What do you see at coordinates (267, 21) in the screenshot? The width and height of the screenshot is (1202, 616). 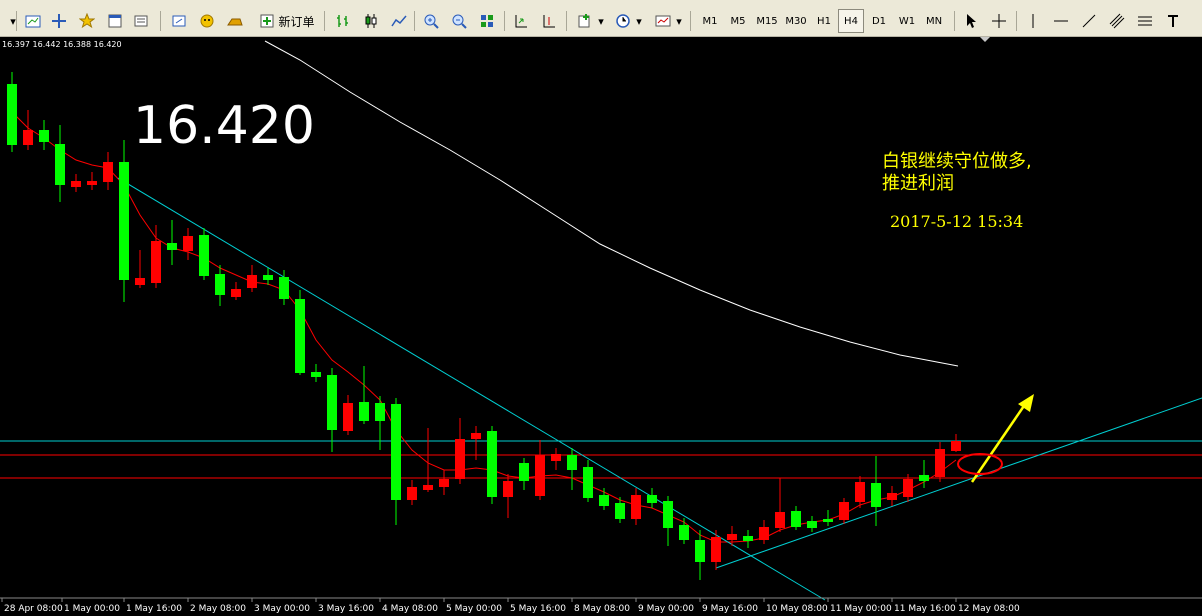 I see `new-order-icon` at bounding box center [267, 21].